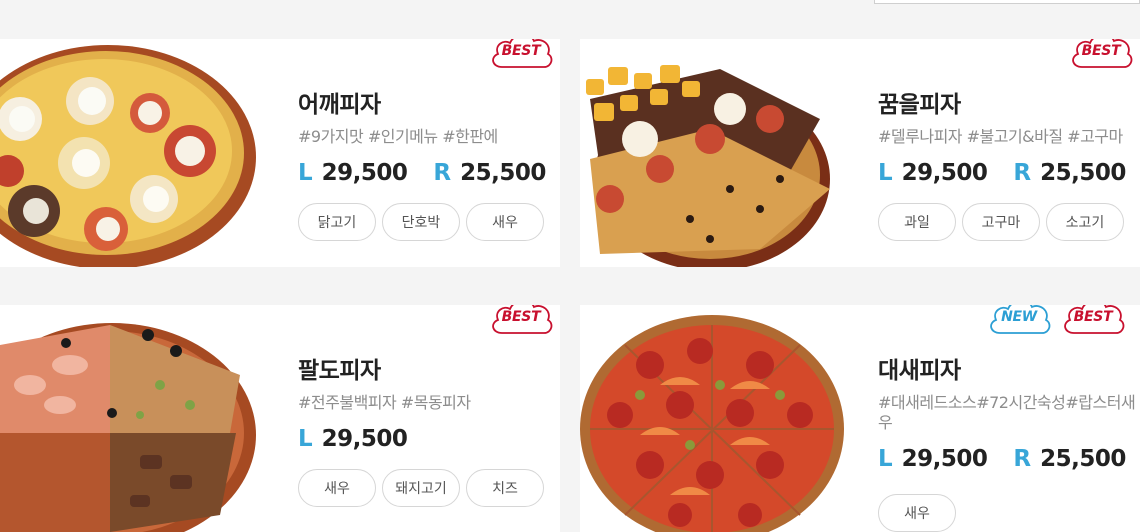  I want to click on topping-button: 치즈, so click(505, 488).